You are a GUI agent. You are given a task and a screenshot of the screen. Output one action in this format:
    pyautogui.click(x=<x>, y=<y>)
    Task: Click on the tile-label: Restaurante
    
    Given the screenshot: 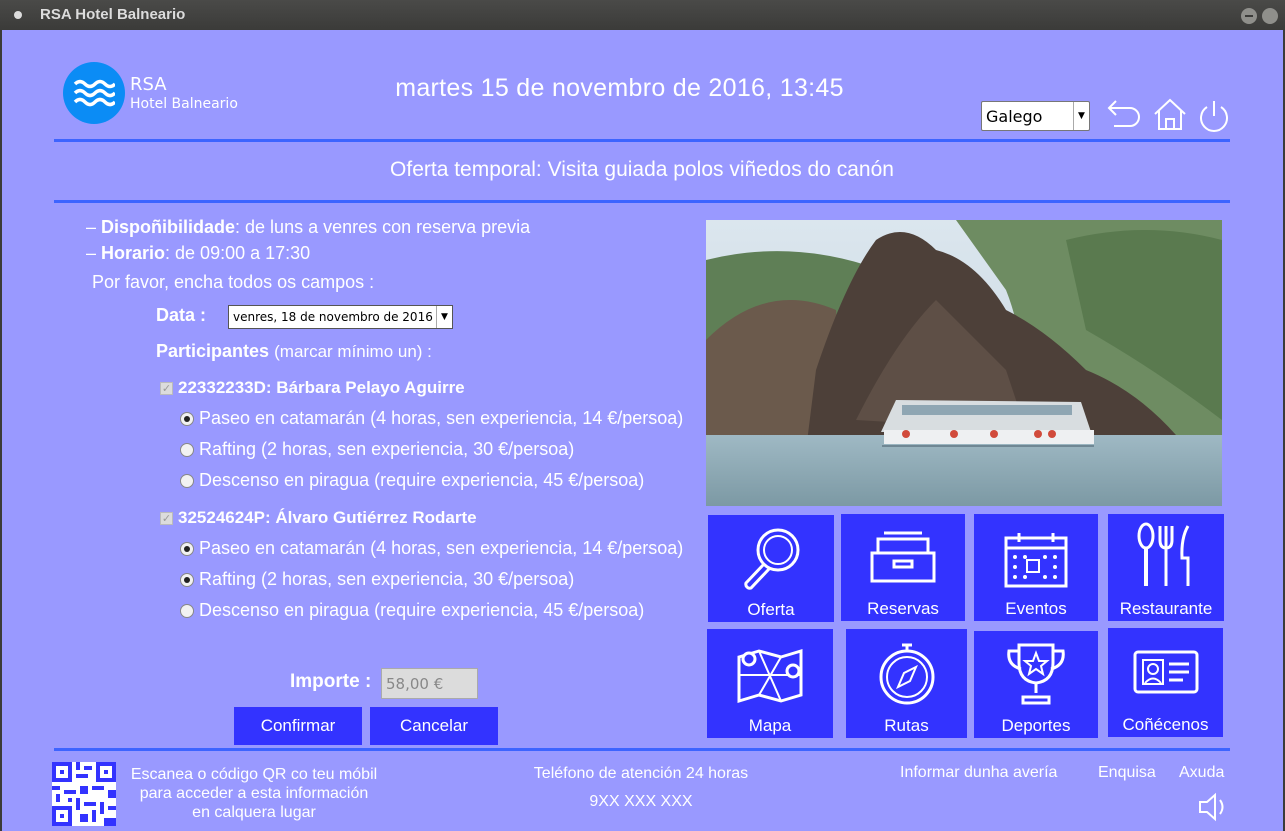 What is the action you would take?
    pyautogui.click(x=1166, y=608)
    